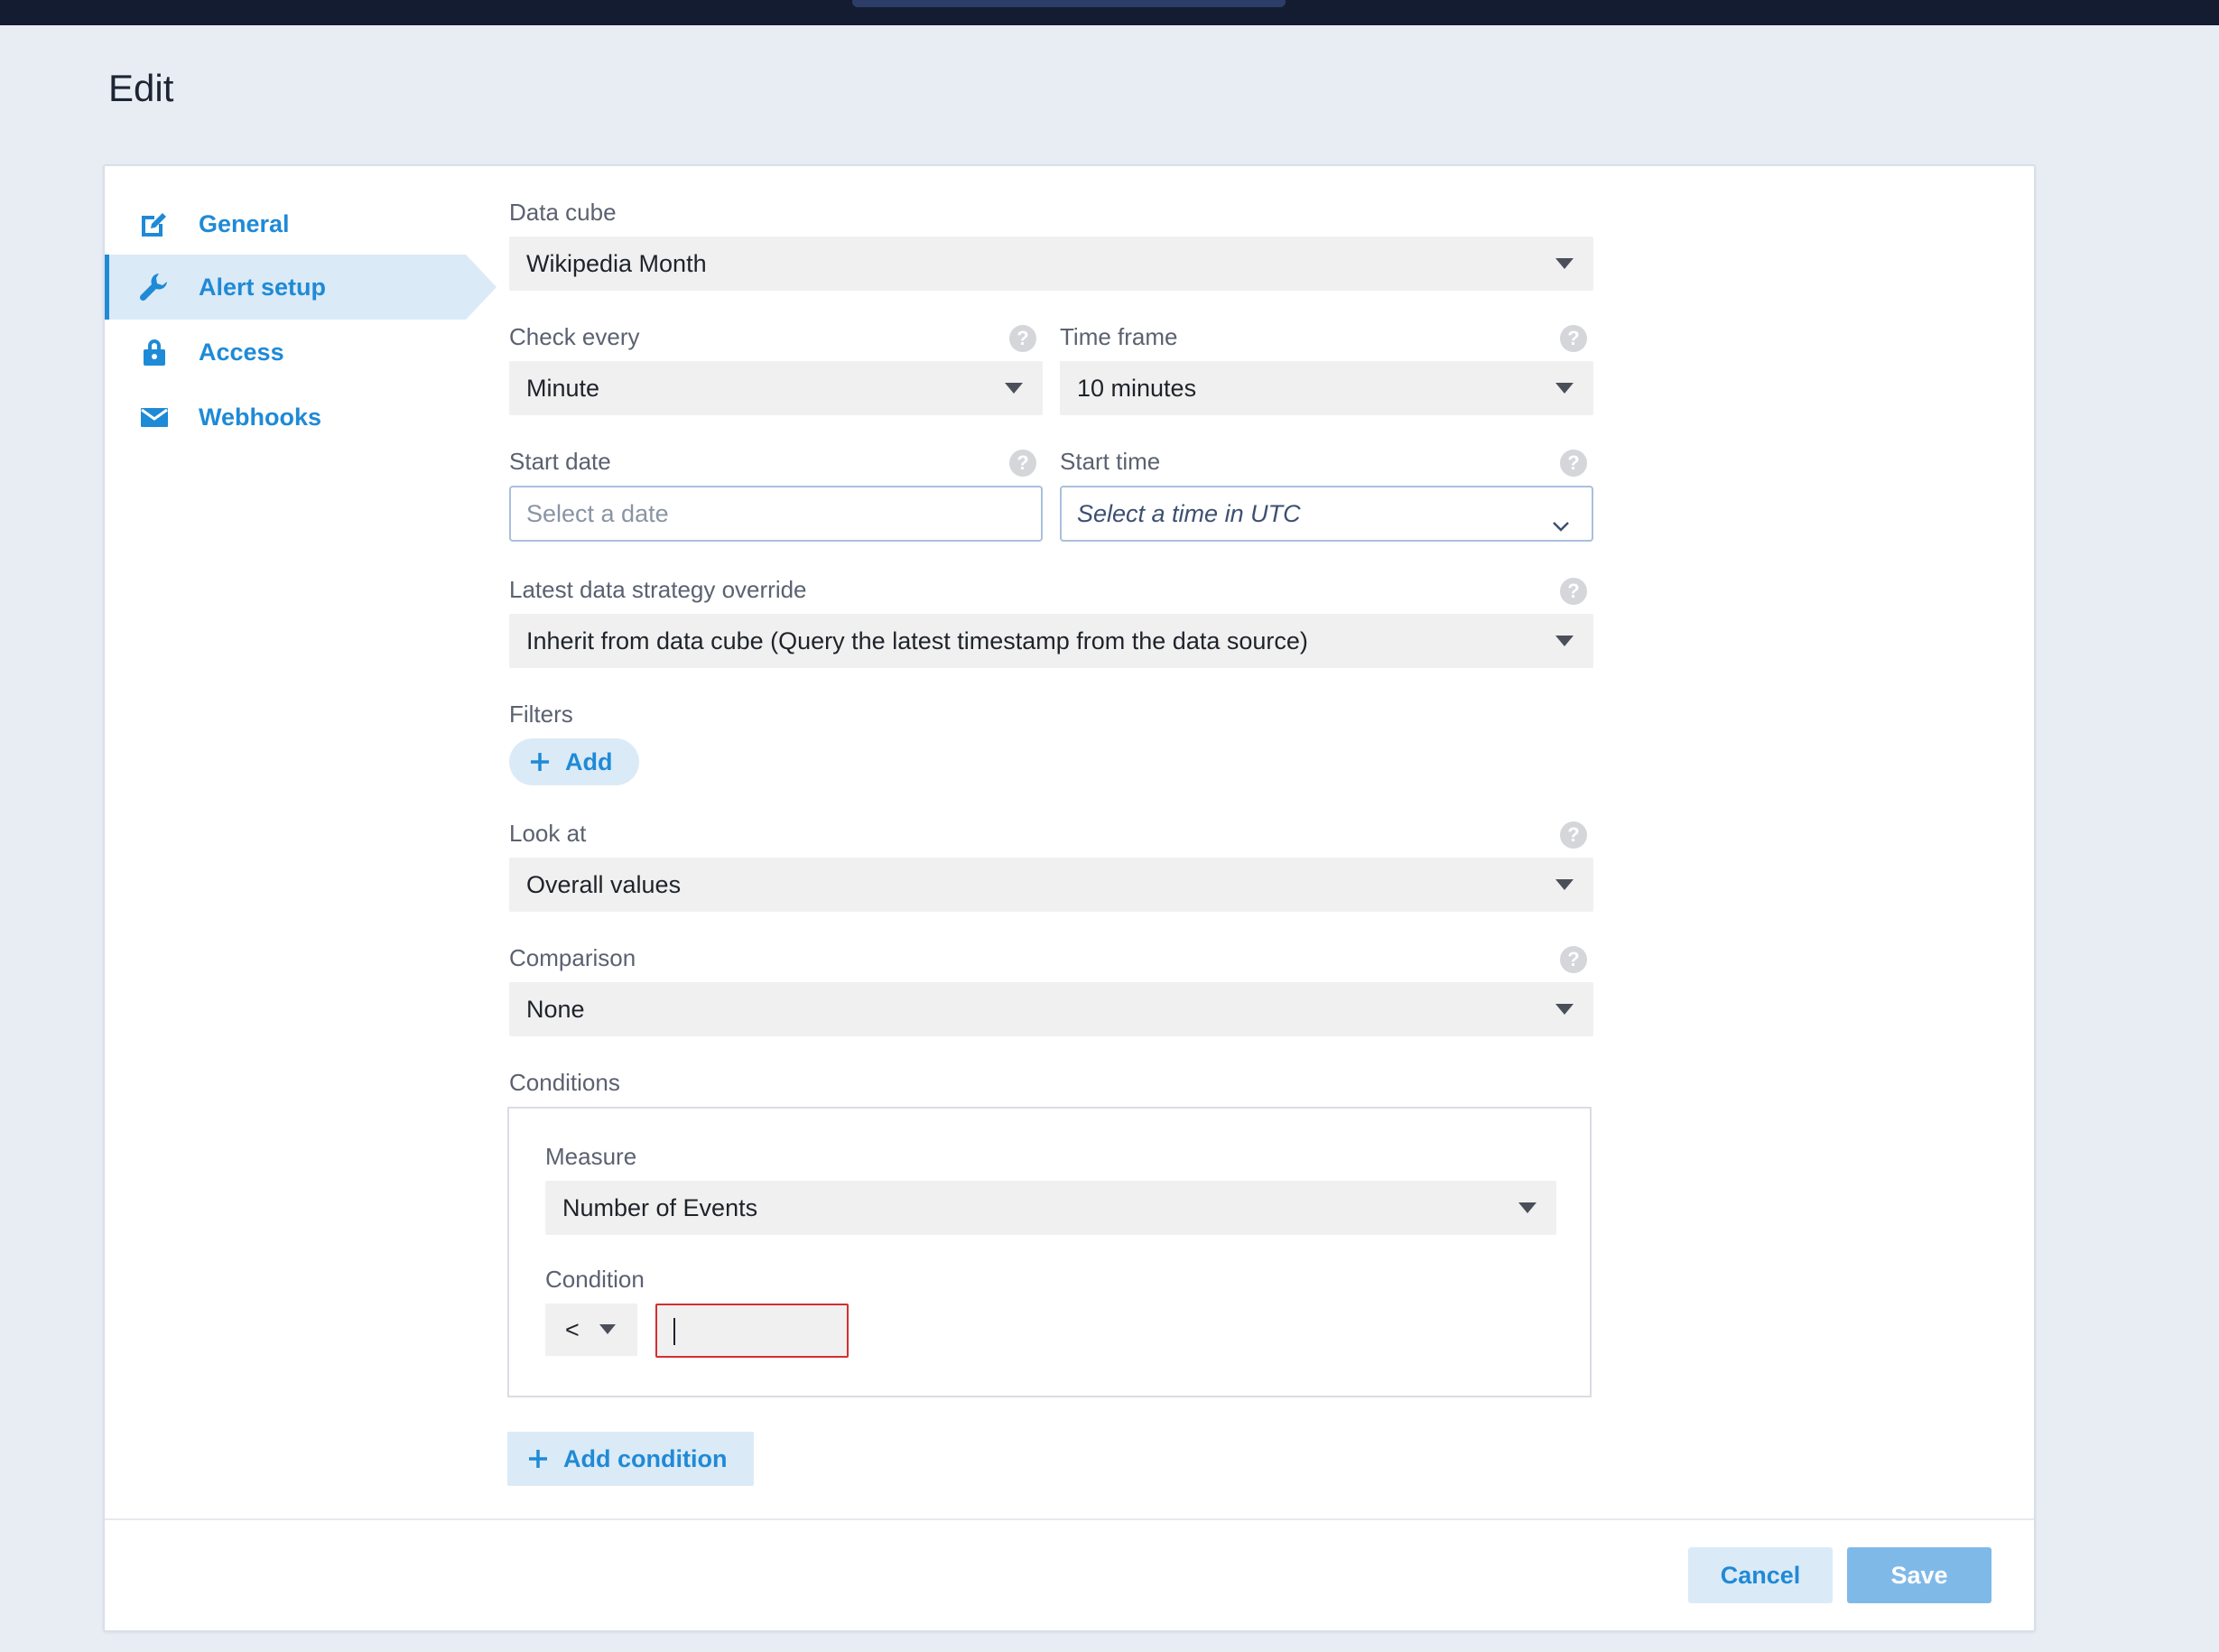  Describe the element at coordinates (560, 461) in the screenshot. I see `start-date-label: Start date` at that location.